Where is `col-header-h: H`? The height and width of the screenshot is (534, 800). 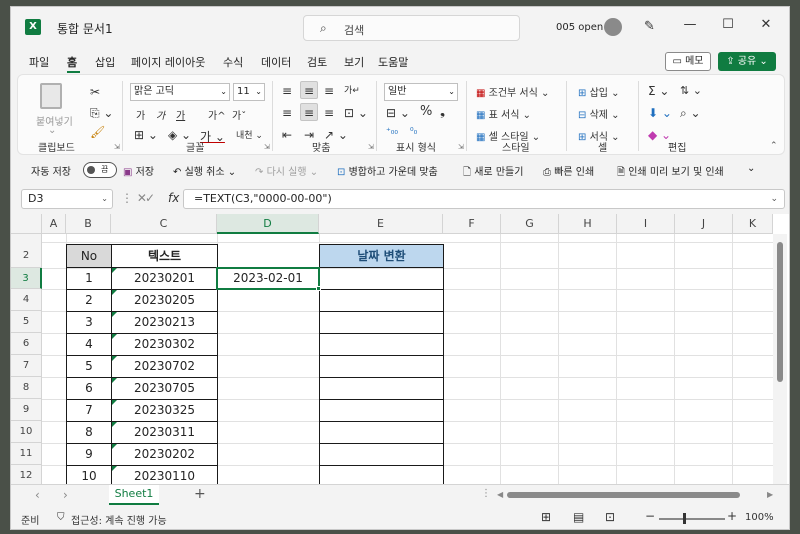
col-header-h: H is located at coordinates (588, 224).